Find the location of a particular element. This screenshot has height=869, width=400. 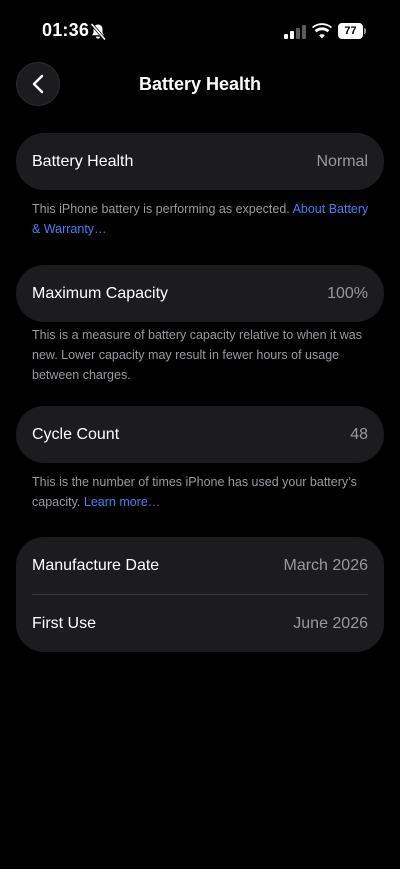

cycle-count-label: Cycle Count is located at coordinates (76, 434).